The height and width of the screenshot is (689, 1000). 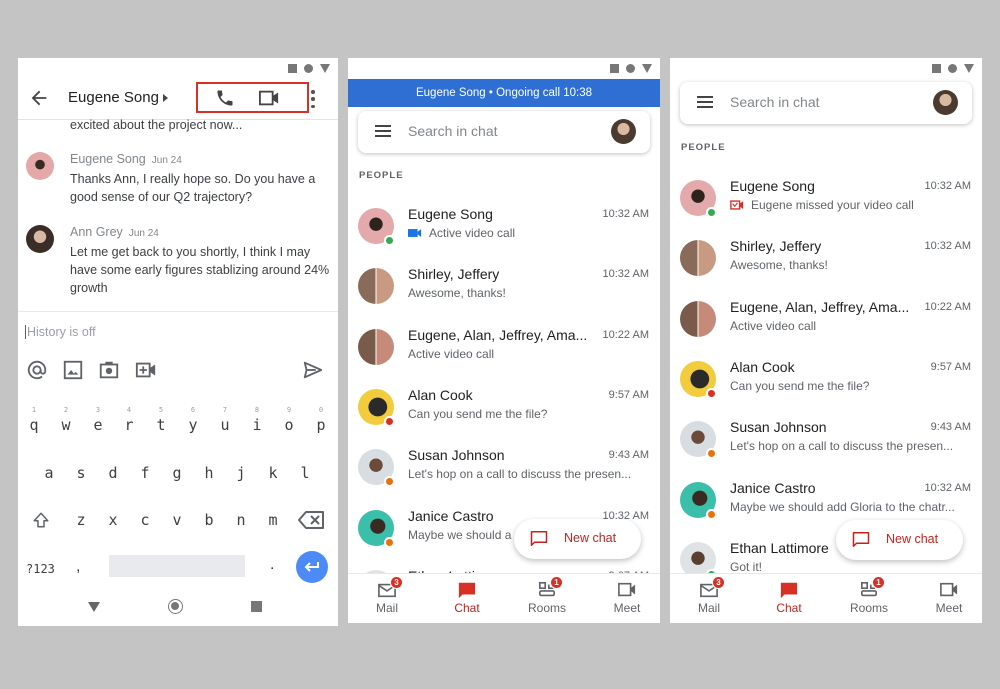 I want to click on mention-icon, so click(x=37, y=370).